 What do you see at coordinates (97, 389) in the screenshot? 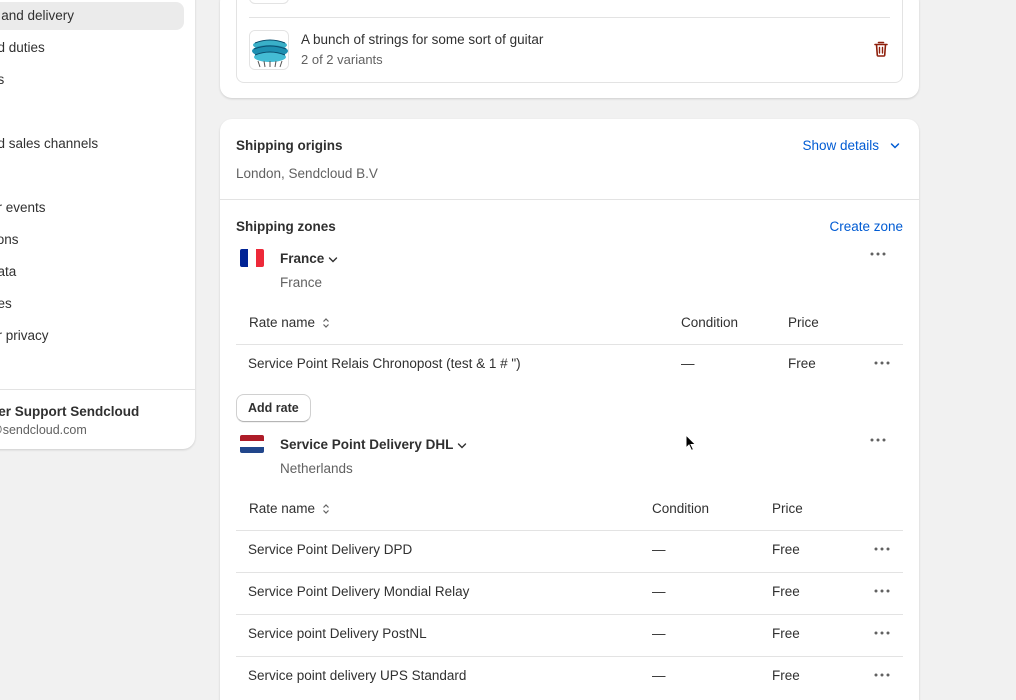
I see `sidebar-divider` at bounding box center [97, 389].